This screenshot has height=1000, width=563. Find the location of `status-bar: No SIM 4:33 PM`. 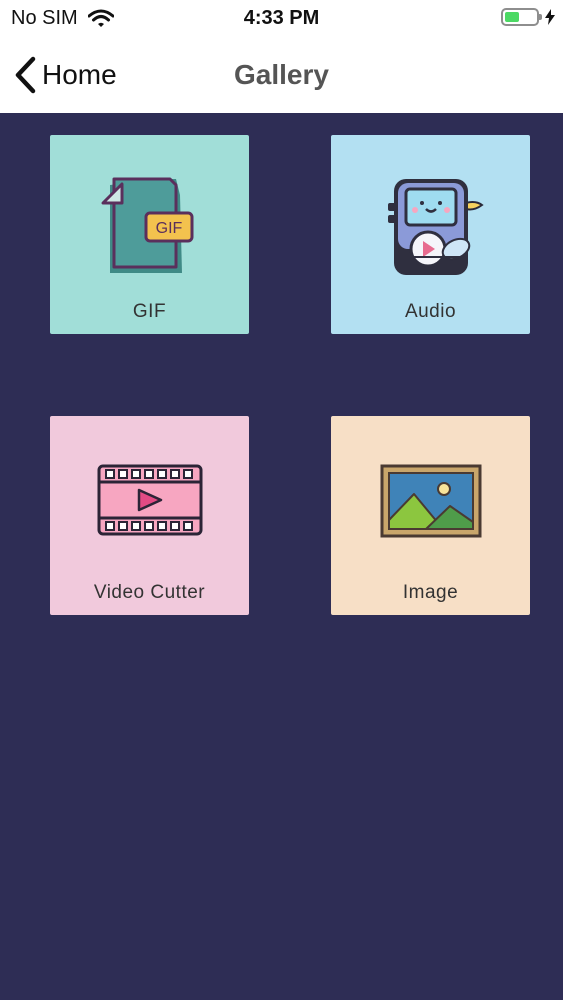

status-bar: No SIM 4:33 PM is located at coordinates (281, 19).